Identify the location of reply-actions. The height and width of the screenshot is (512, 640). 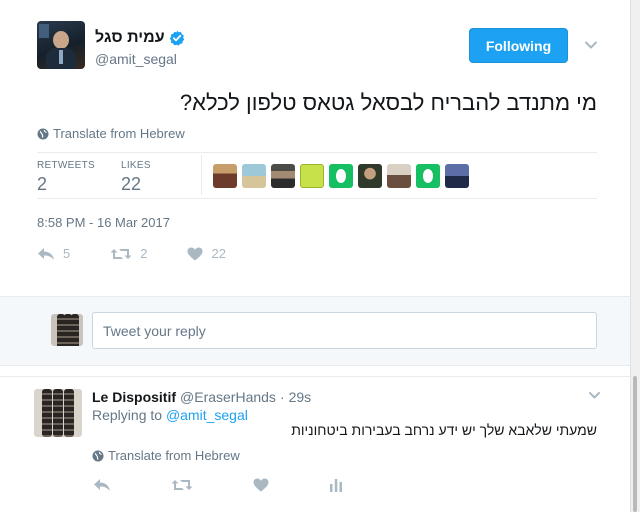
(248, 485).